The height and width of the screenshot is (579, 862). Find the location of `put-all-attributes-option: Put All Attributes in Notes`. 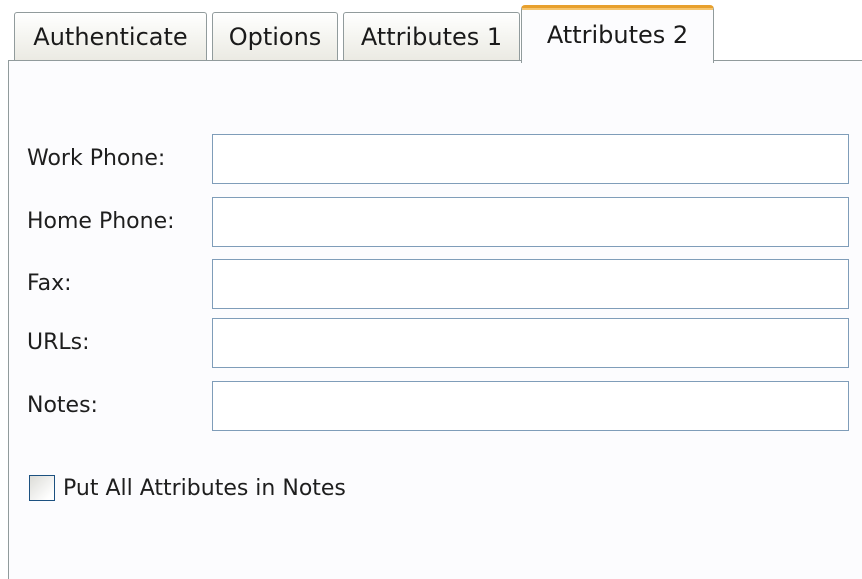

put-all-attributes-option: Put All Attributes in Notes is located at coordinates (187, 488).